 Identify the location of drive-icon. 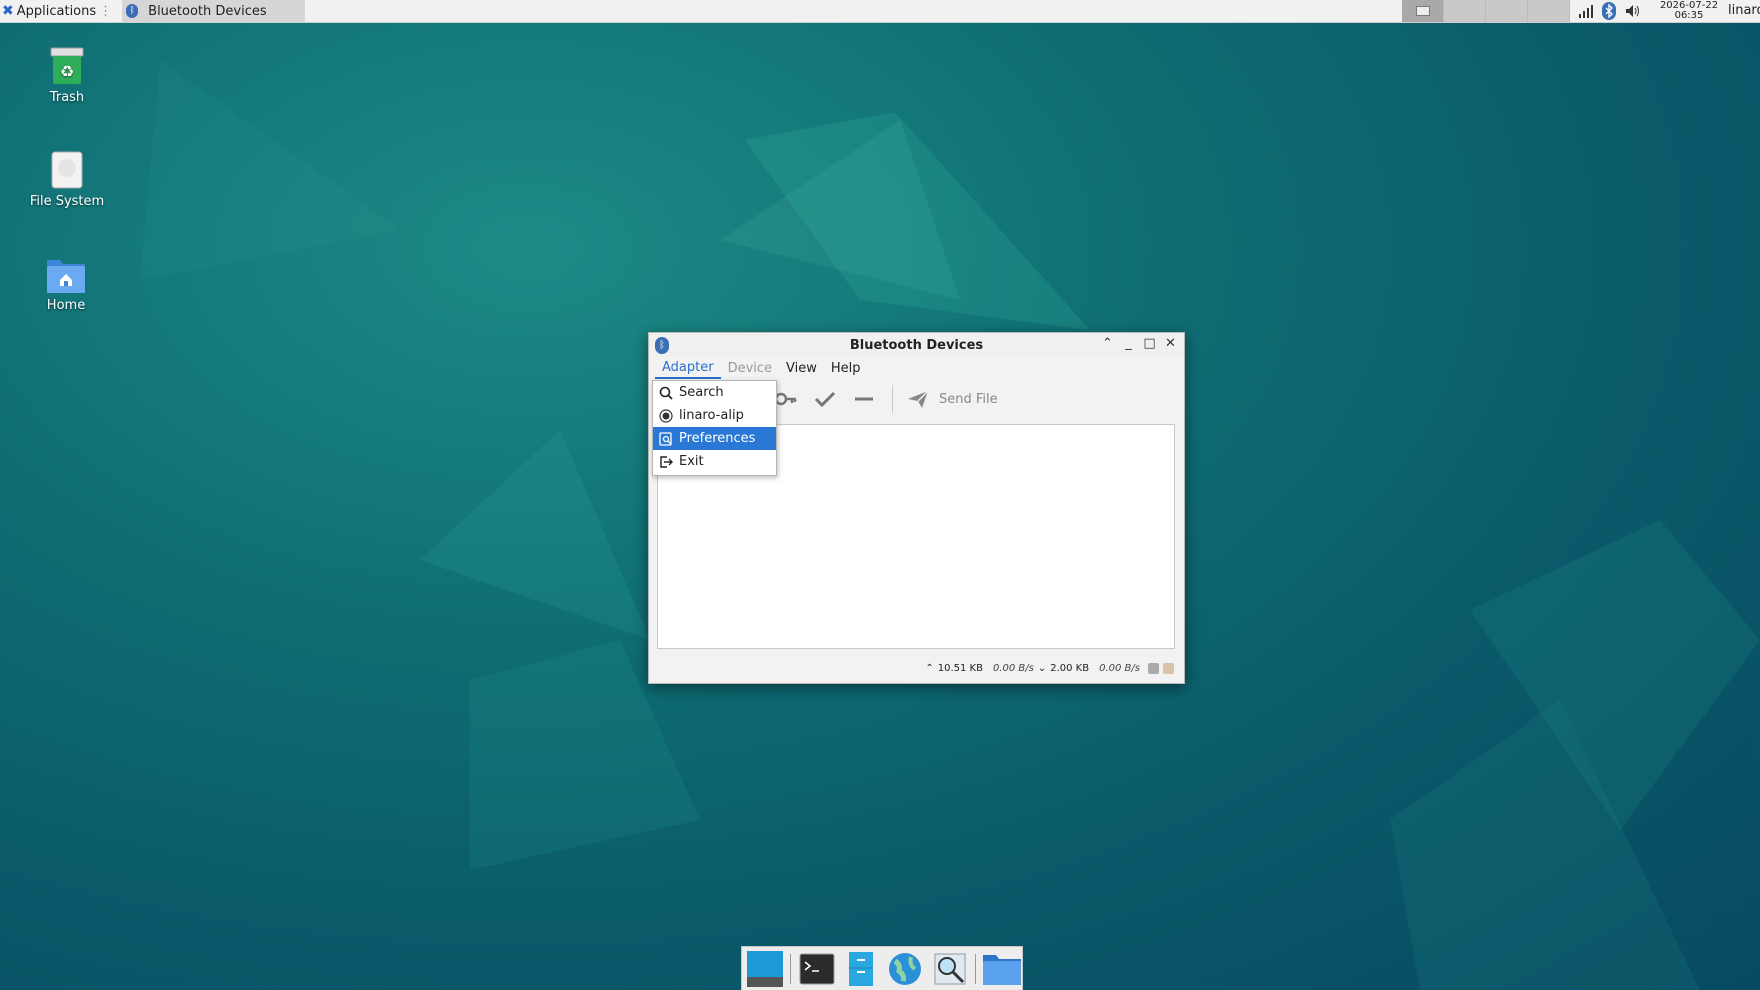
(67, 170).